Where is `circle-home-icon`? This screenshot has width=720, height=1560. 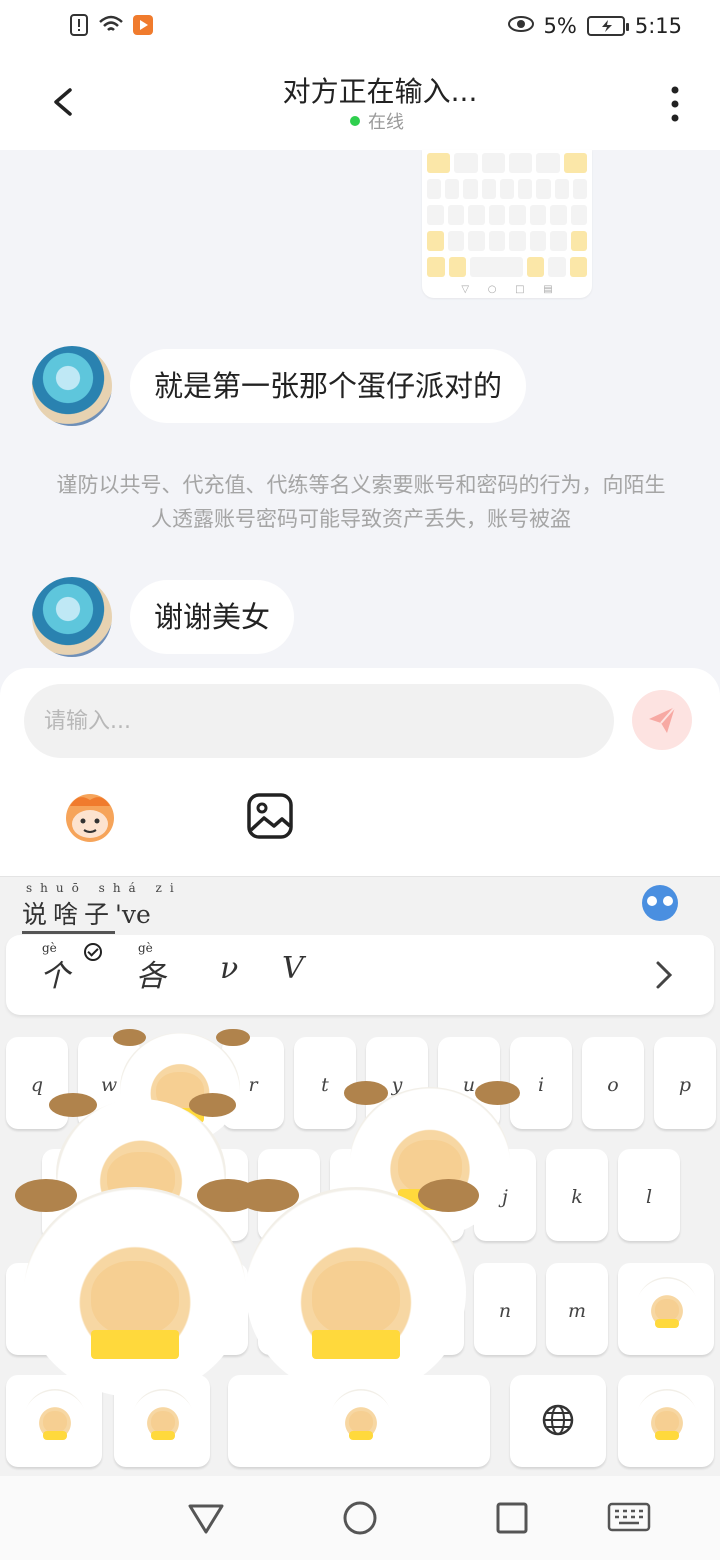
circle-home-icon is located at coordinates (360, 1518).